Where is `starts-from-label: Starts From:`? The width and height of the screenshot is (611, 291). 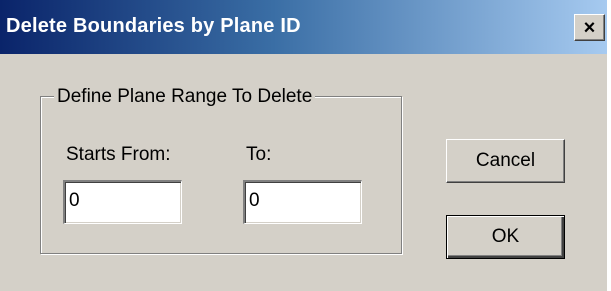
starts-from-label: Starts From: is located at coordinates (118, 154).